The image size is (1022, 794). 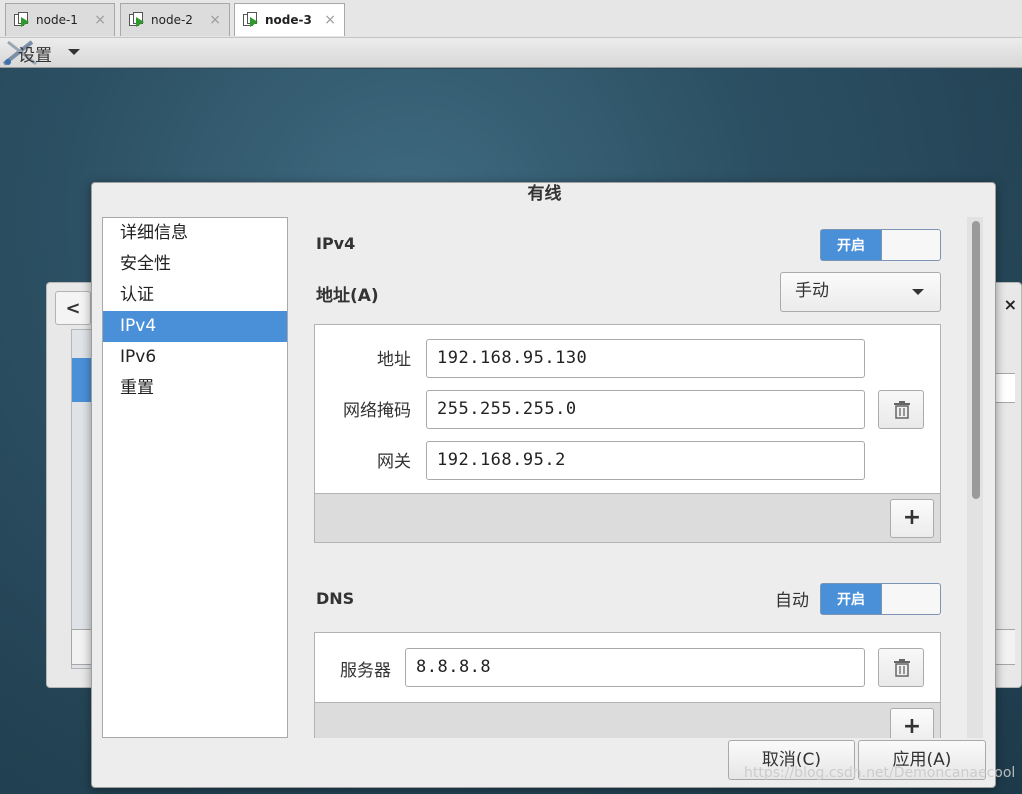 What do you see at coordinates (73, 308) in the screenshot?
I see `back-button: <` at bounding box center [73, 308].